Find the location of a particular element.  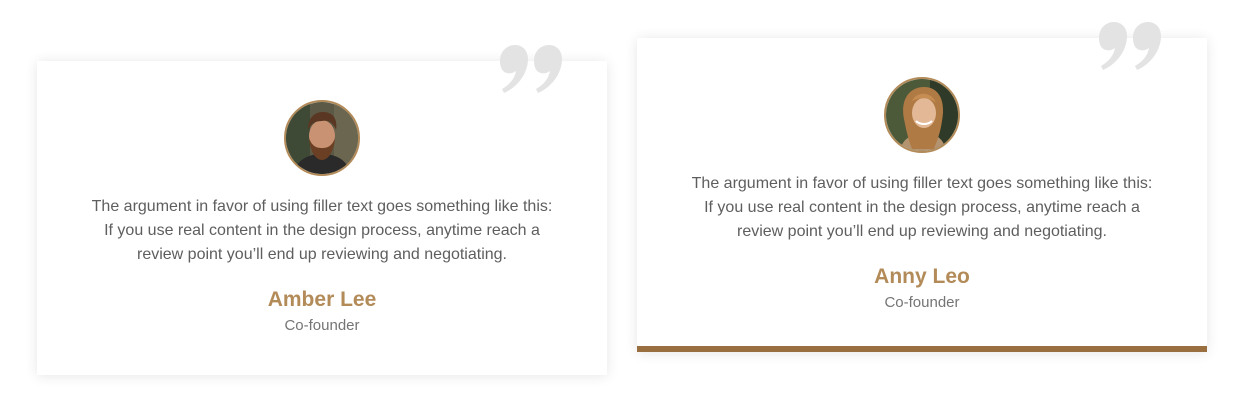

author-name: Amber Lee is located at coordinates (322, 299).